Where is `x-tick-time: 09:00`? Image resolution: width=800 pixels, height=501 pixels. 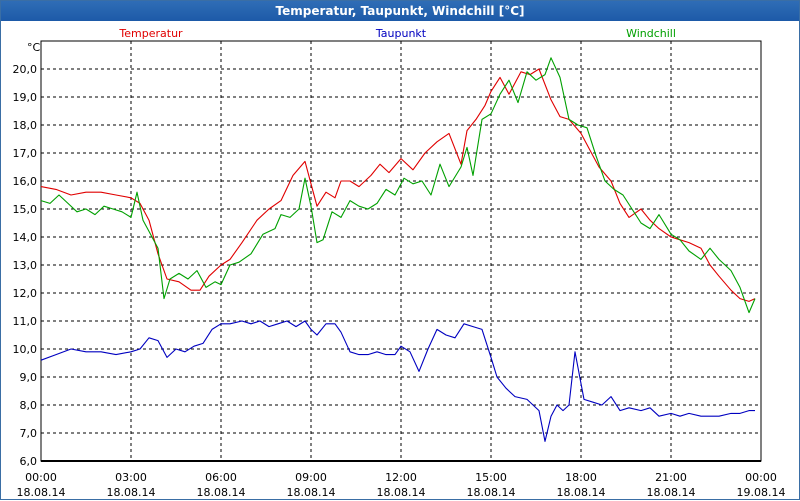
x-tick-time: 09:00 is located at coordinates (311, 477).